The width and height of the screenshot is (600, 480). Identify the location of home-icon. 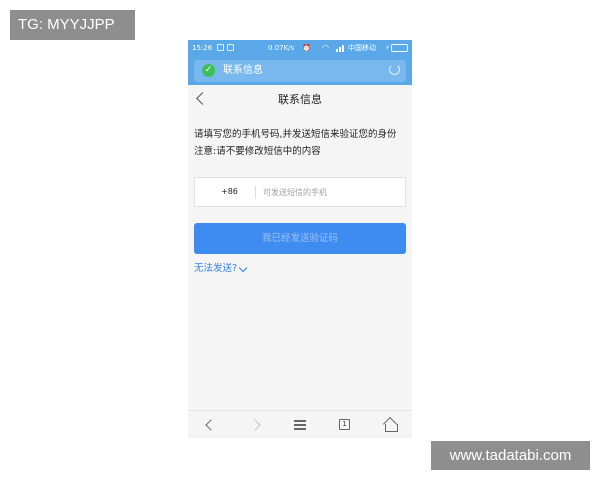
(390, 424).